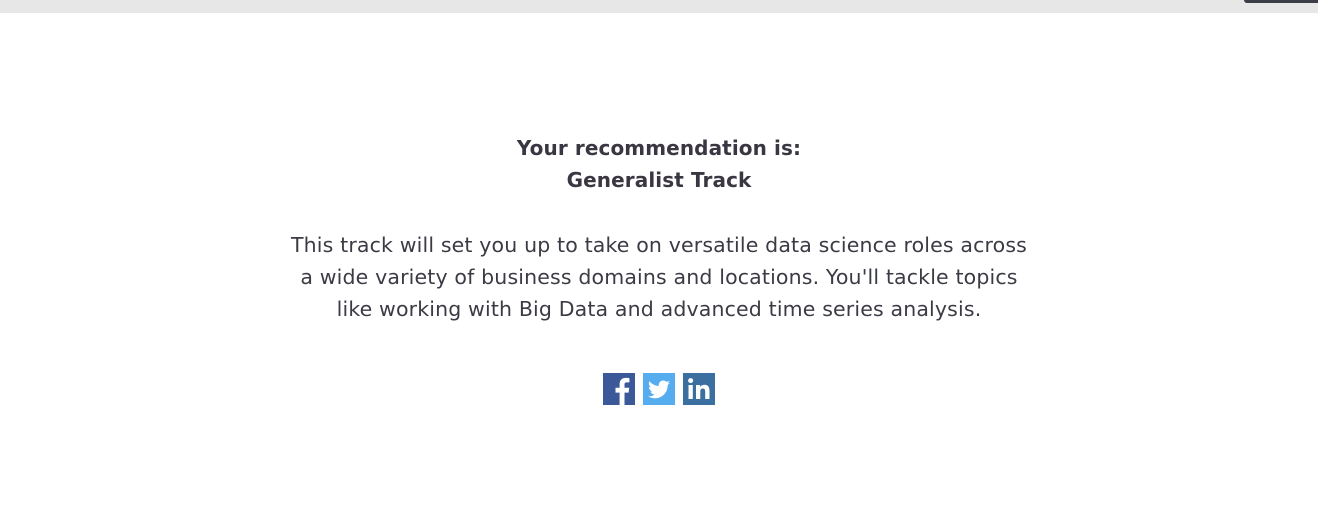 This screenshot has width=1318, height=518. What do you see at coordinates (659, 180) in the screenshot?
I see `recommendation-track: Generalist Track` at bounding box center [659, 180].